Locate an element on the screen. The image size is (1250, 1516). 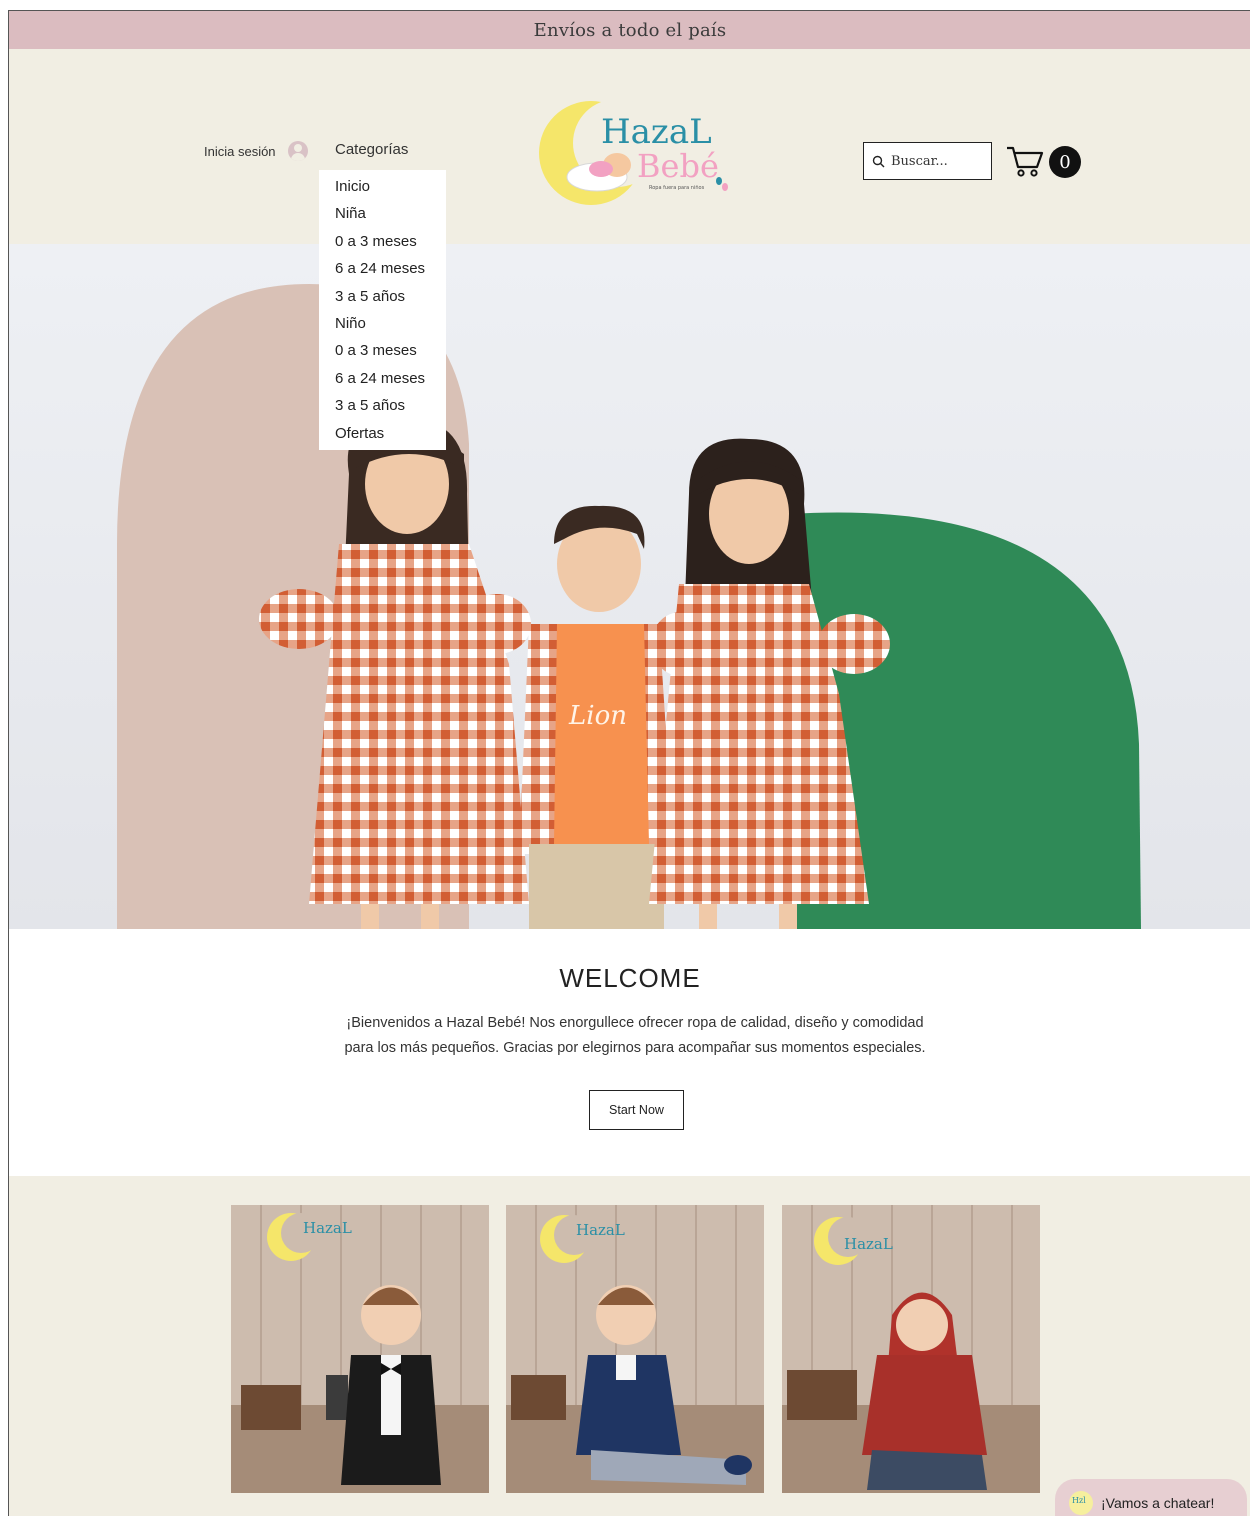
product-image-red-knit: HazaL is located at coordinates (911, 1349).